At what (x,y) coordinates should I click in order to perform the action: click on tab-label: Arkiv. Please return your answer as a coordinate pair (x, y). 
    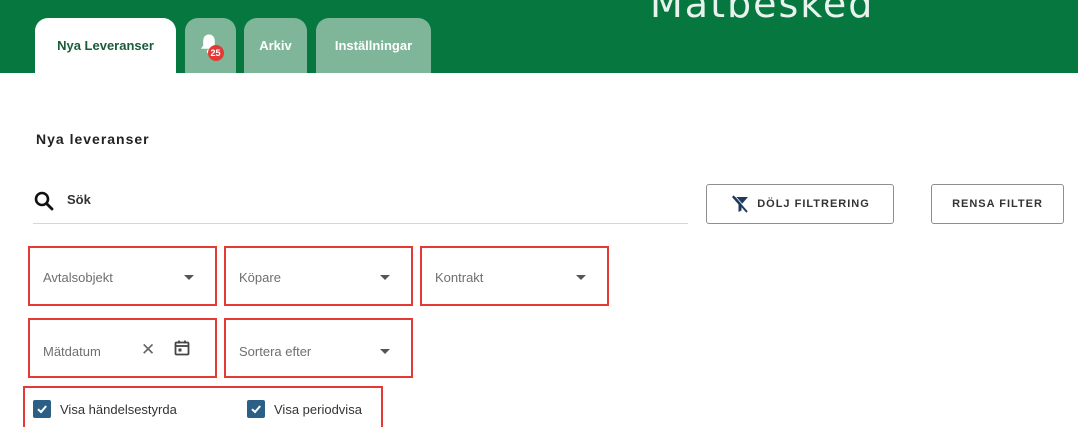
    Looking at the image, I should click on (275, 45).